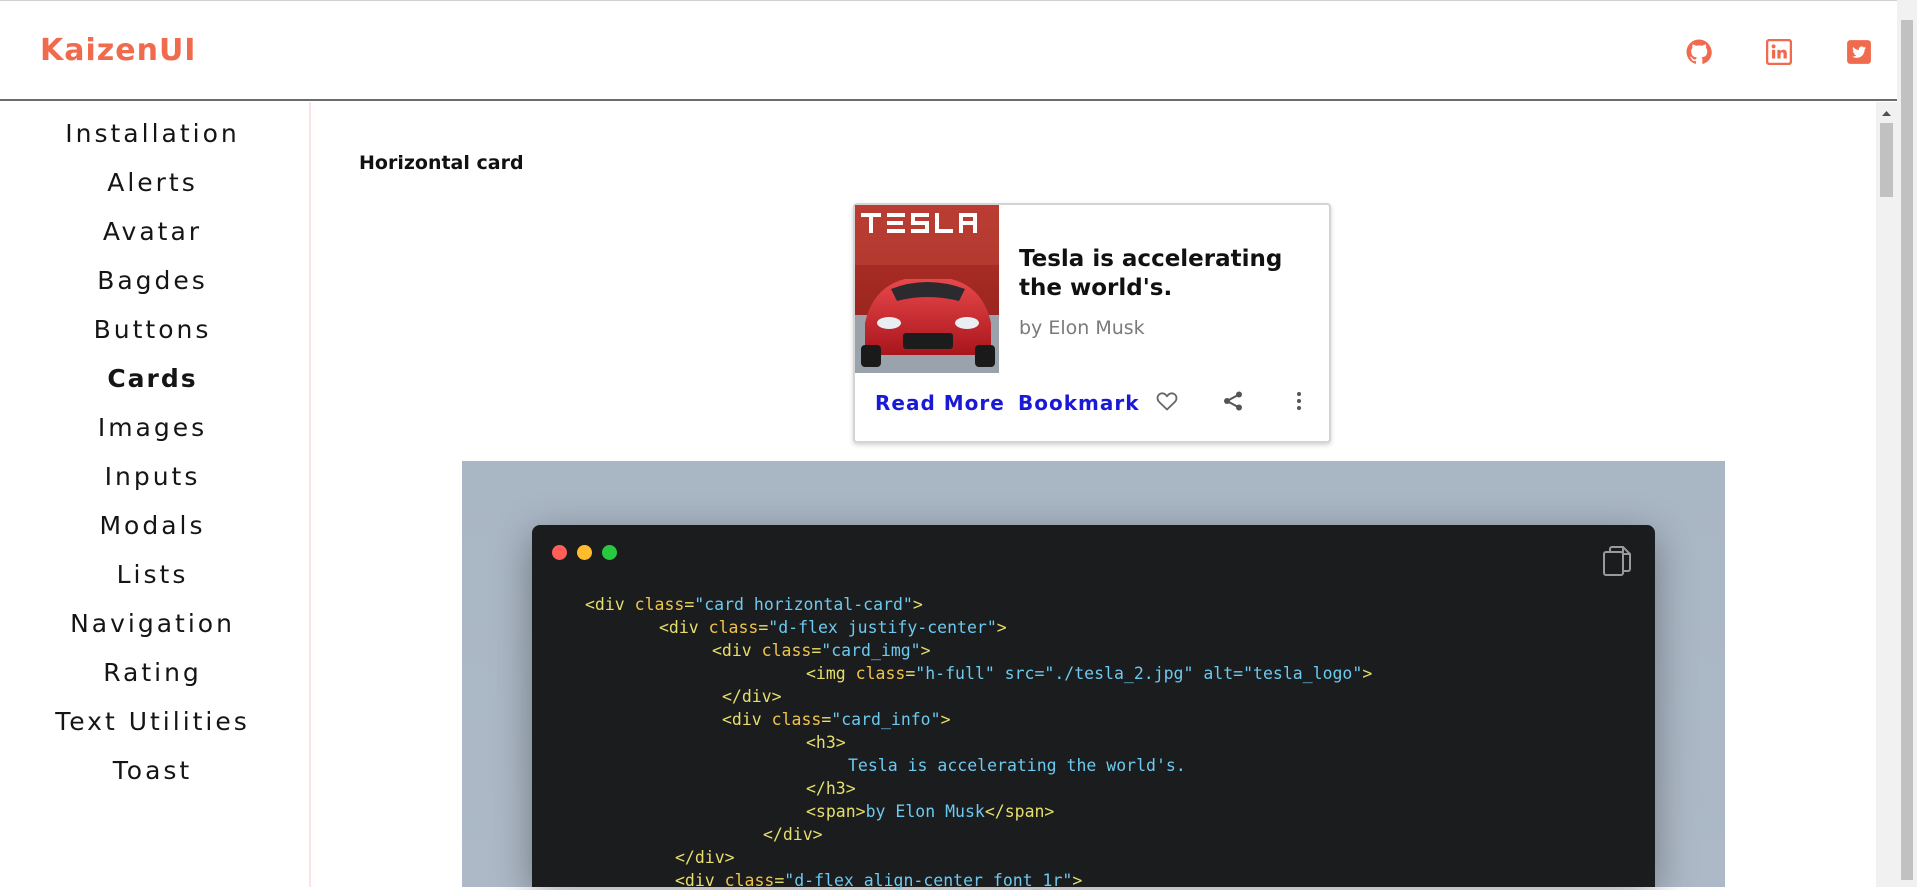  What do you see at coordinates (1151, 273) in the screenshot?
I see `card-title: Tesla is accelerating the world's.` at bounding box center [1151, 273].